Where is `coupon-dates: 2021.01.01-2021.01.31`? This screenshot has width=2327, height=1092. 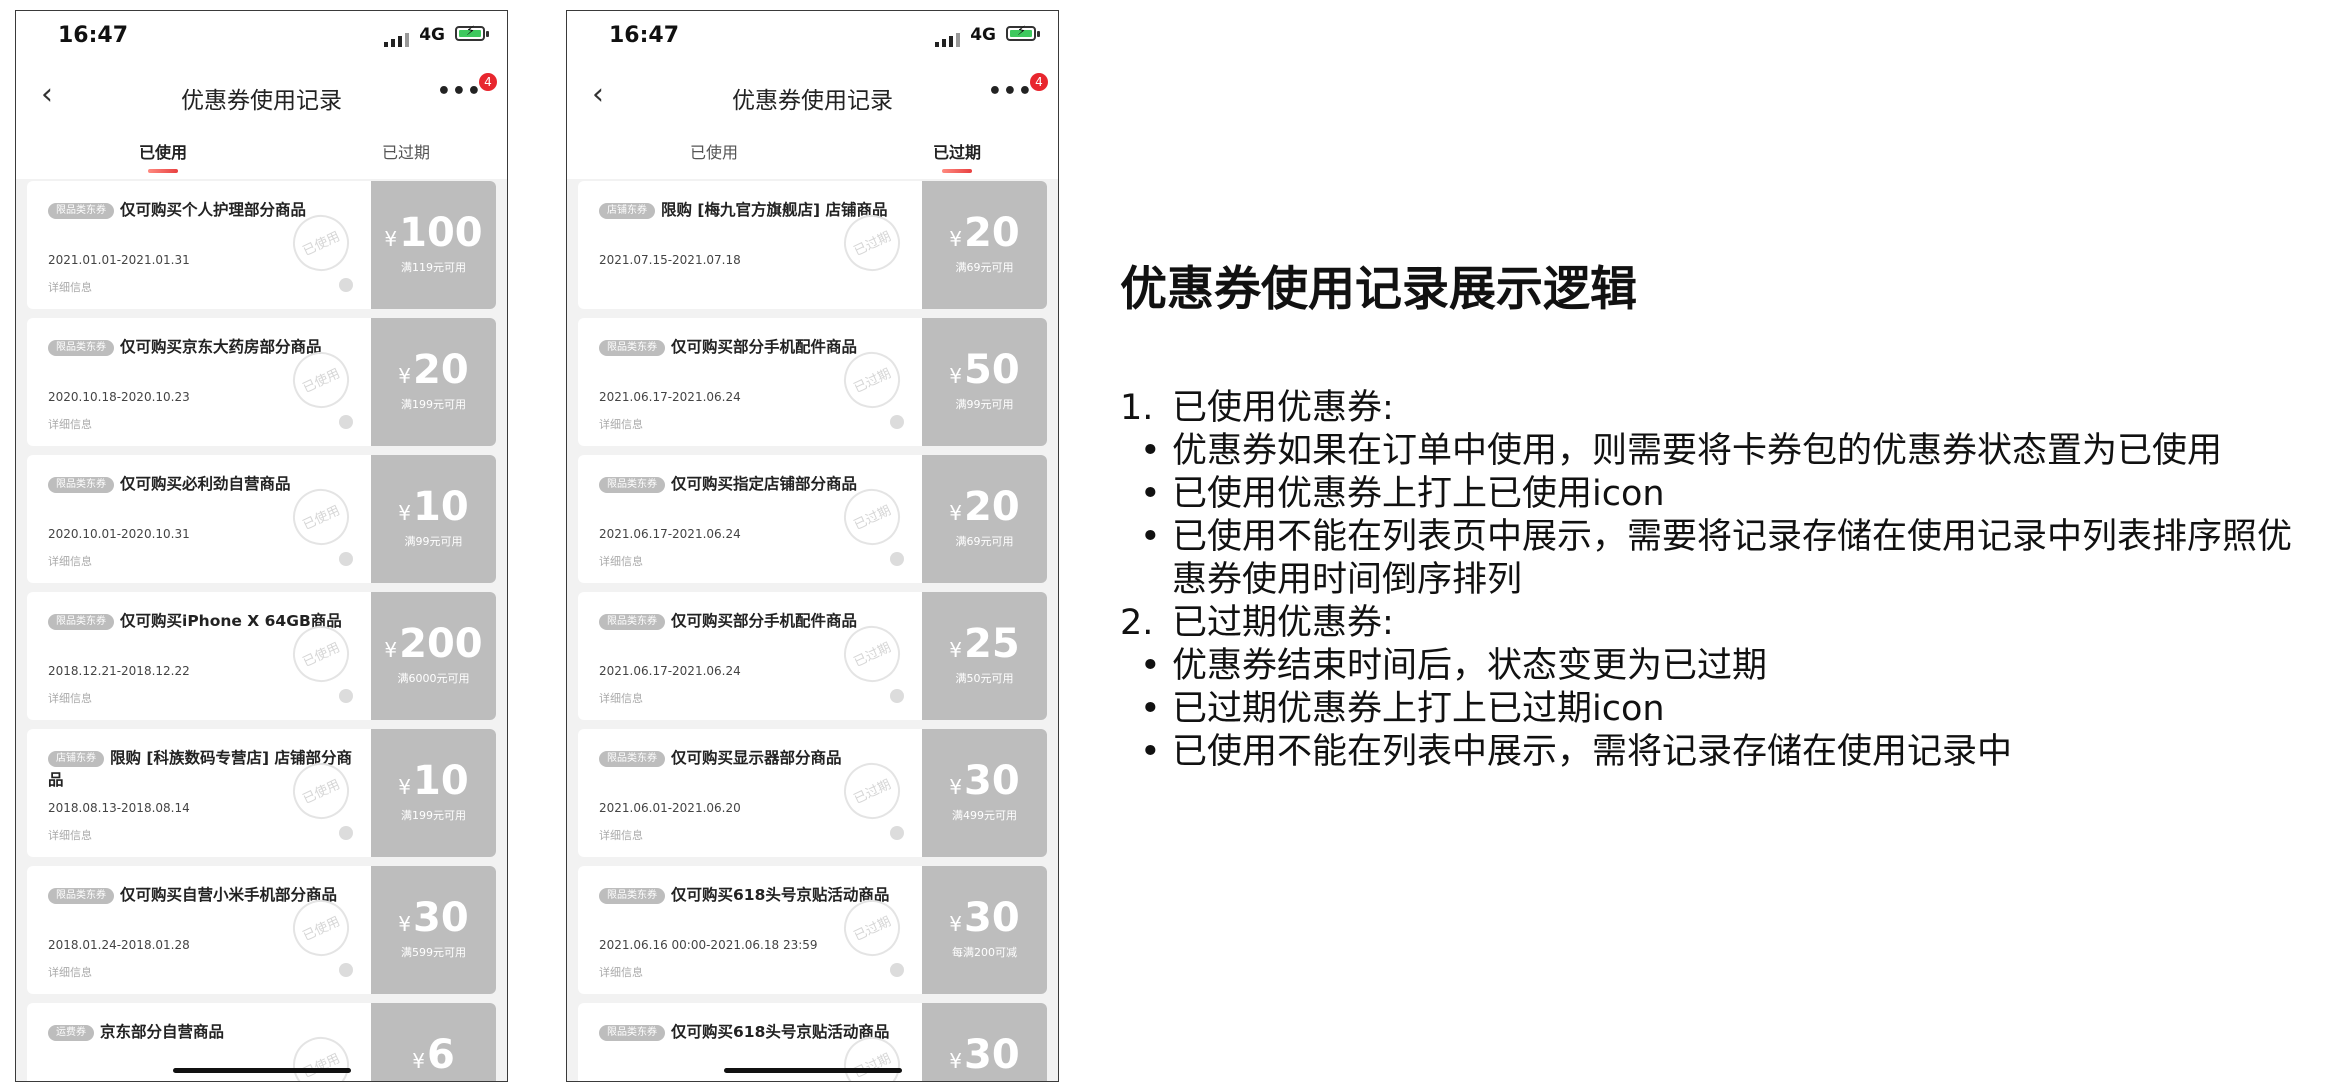
coupon-dates: 2021.01.01-2021.01.31 is located at coordinates (119, 260).